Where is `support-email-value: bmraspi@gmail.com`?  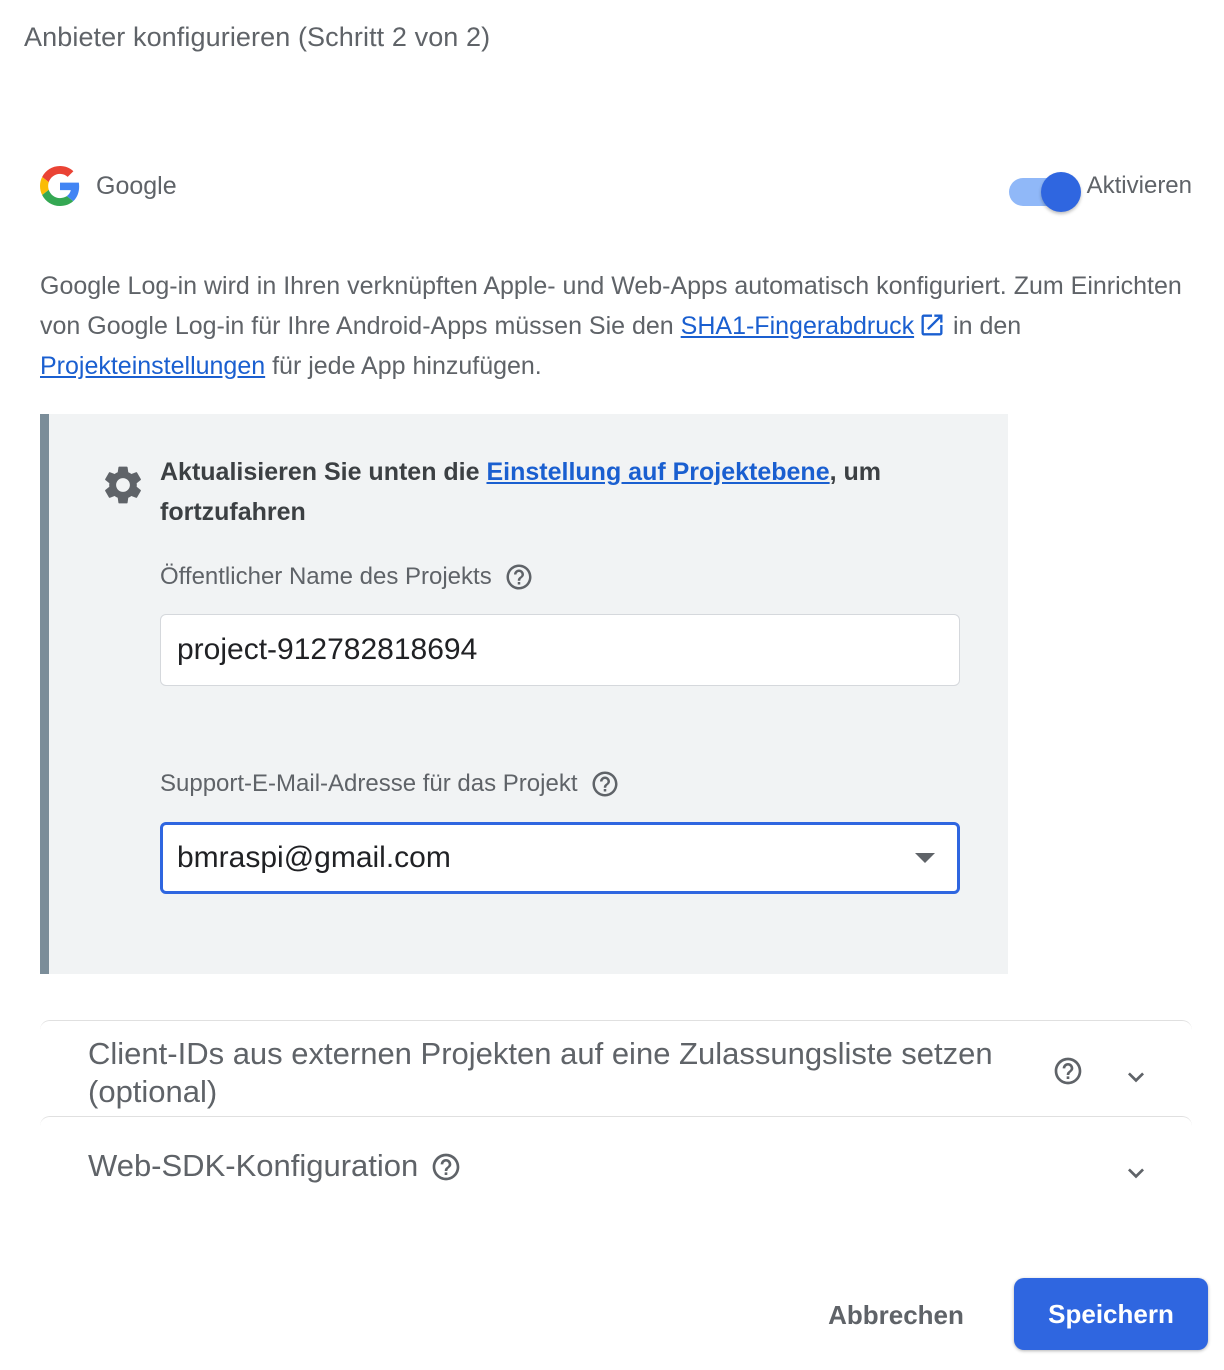 support-email-value: bmraspi@gmail.com is located at coordinates (314, 857).